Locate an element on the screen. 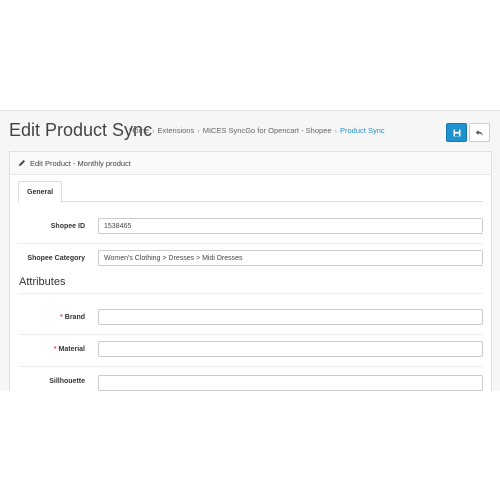  panel-title: Edit Product - Monthly product is located at coordinates (80, 163).